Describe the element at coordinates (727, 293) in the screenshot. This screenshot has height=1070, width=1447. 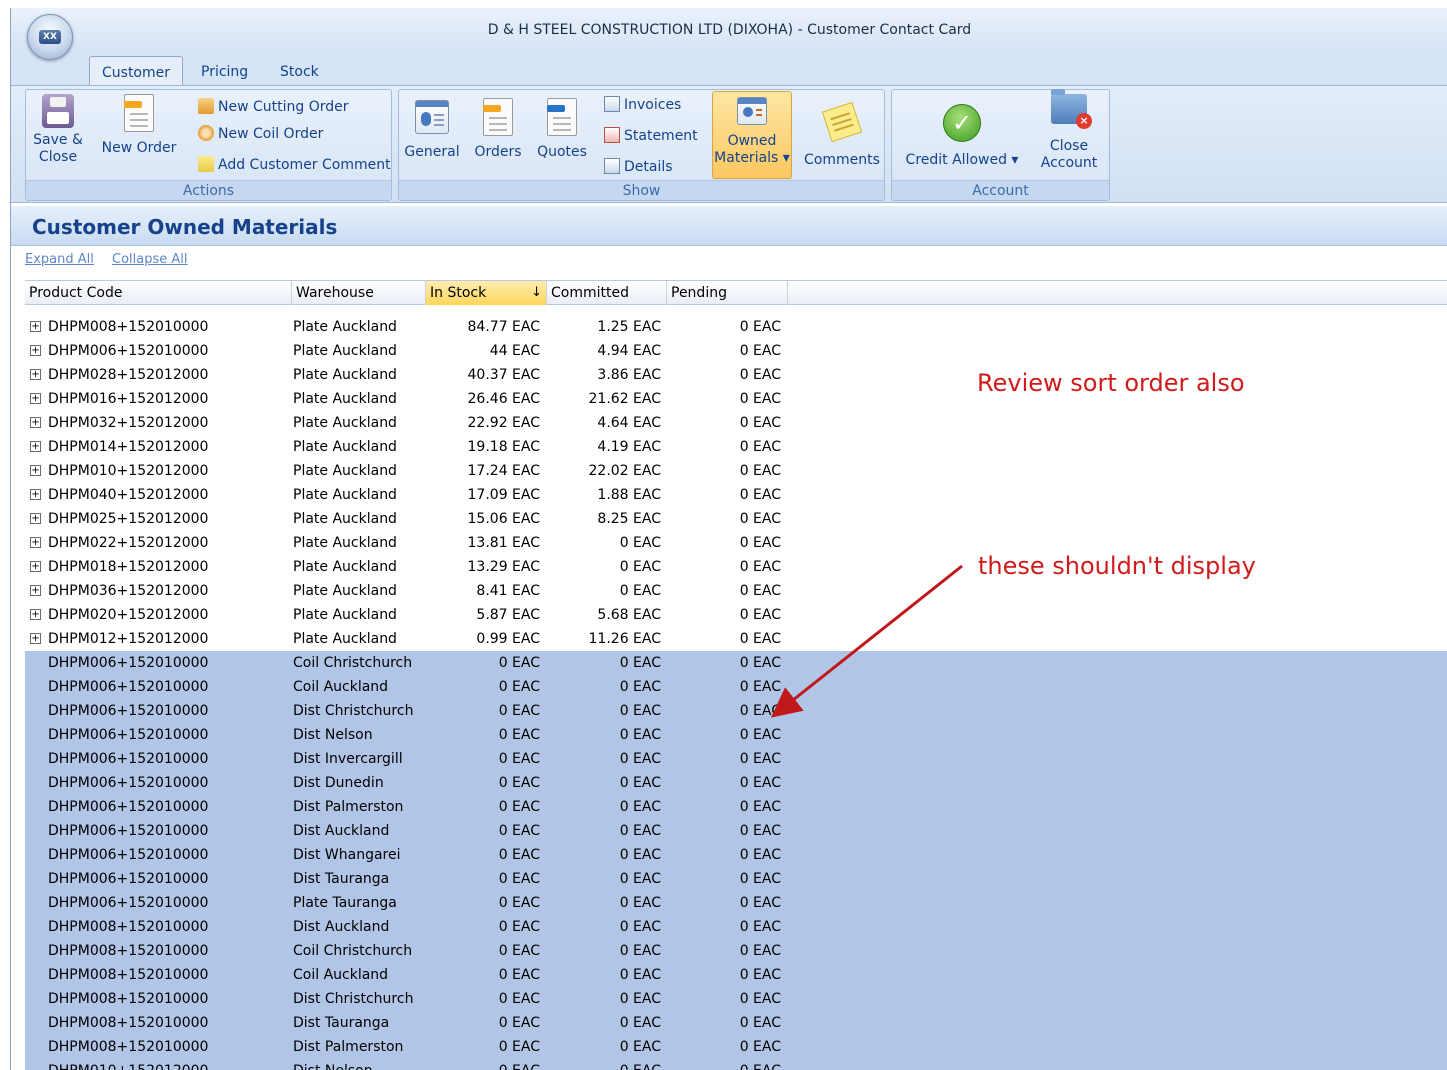
I see `column-header-pending: Pending` at that location.